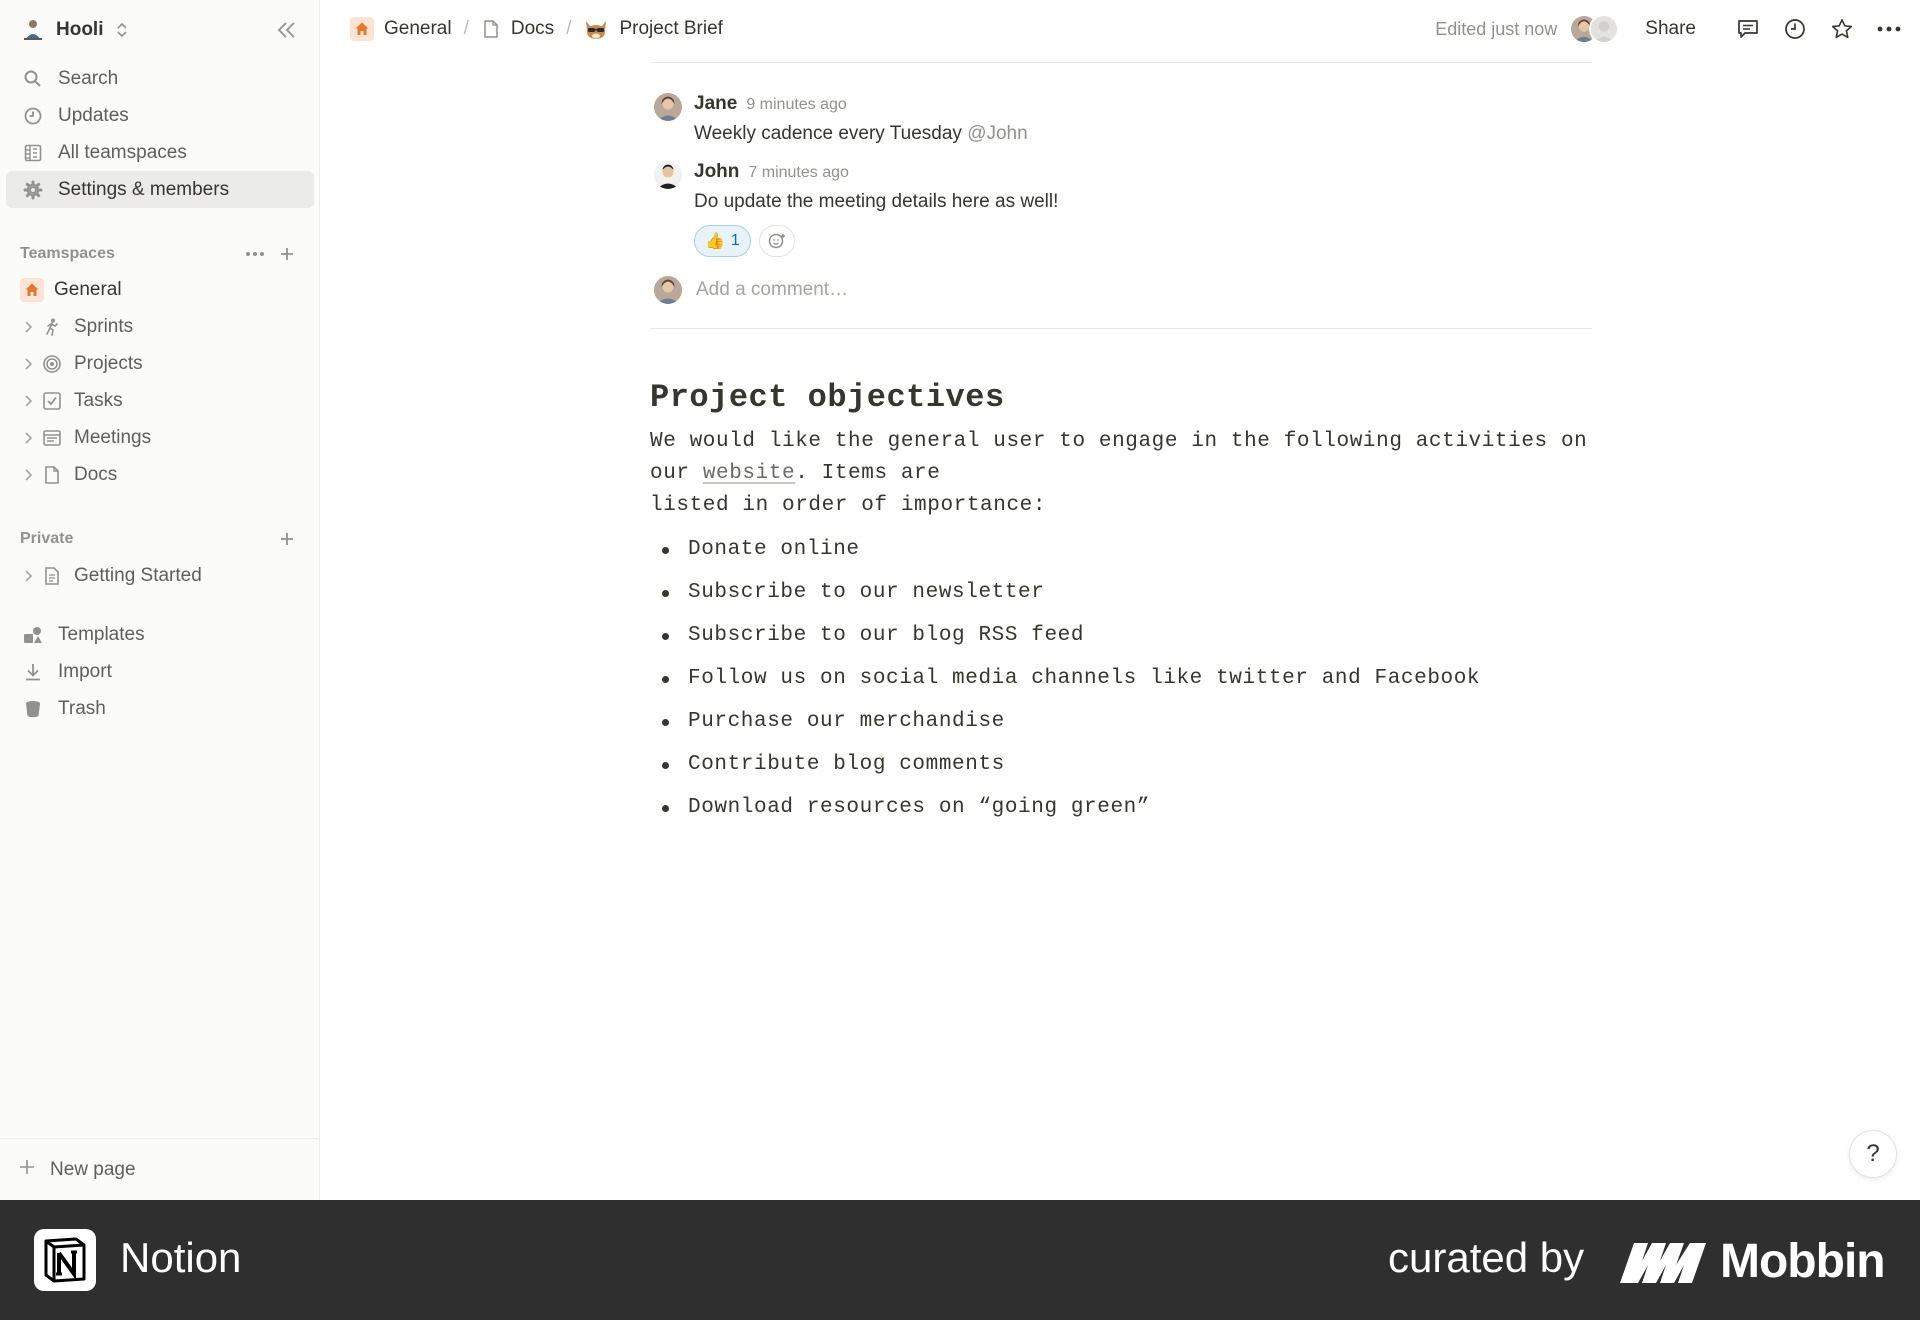 The height and width of the screenshot is (1320, 1920). What do you see at coordinates (671, 28) in the screenshot?
I see `breadcrumb-label: Project Brief` at bounding box center [671, 28].